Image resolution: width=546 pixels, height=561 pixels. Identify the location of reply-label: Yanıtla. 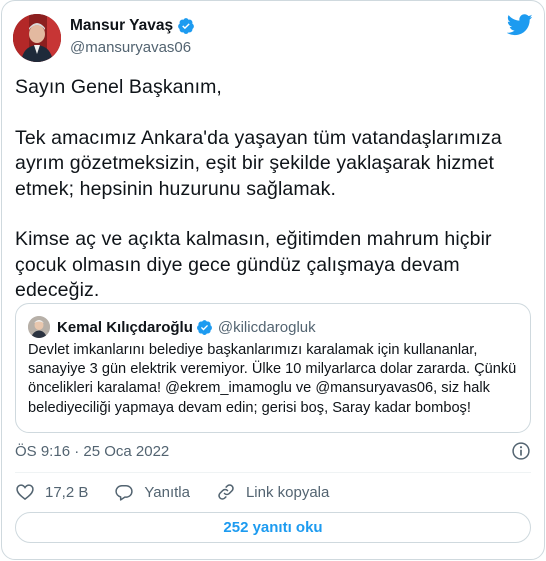
(167, 492).